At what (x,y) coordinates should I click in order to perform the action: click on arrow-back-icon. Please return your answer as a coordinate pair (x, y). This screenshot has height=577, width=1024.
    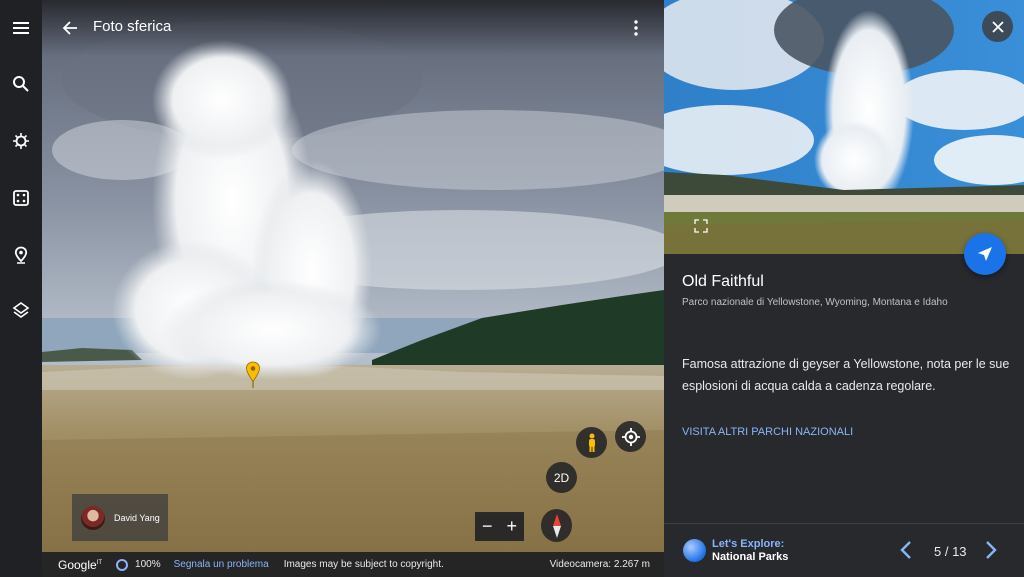
    Looking at the image, I should click on (69, 28).